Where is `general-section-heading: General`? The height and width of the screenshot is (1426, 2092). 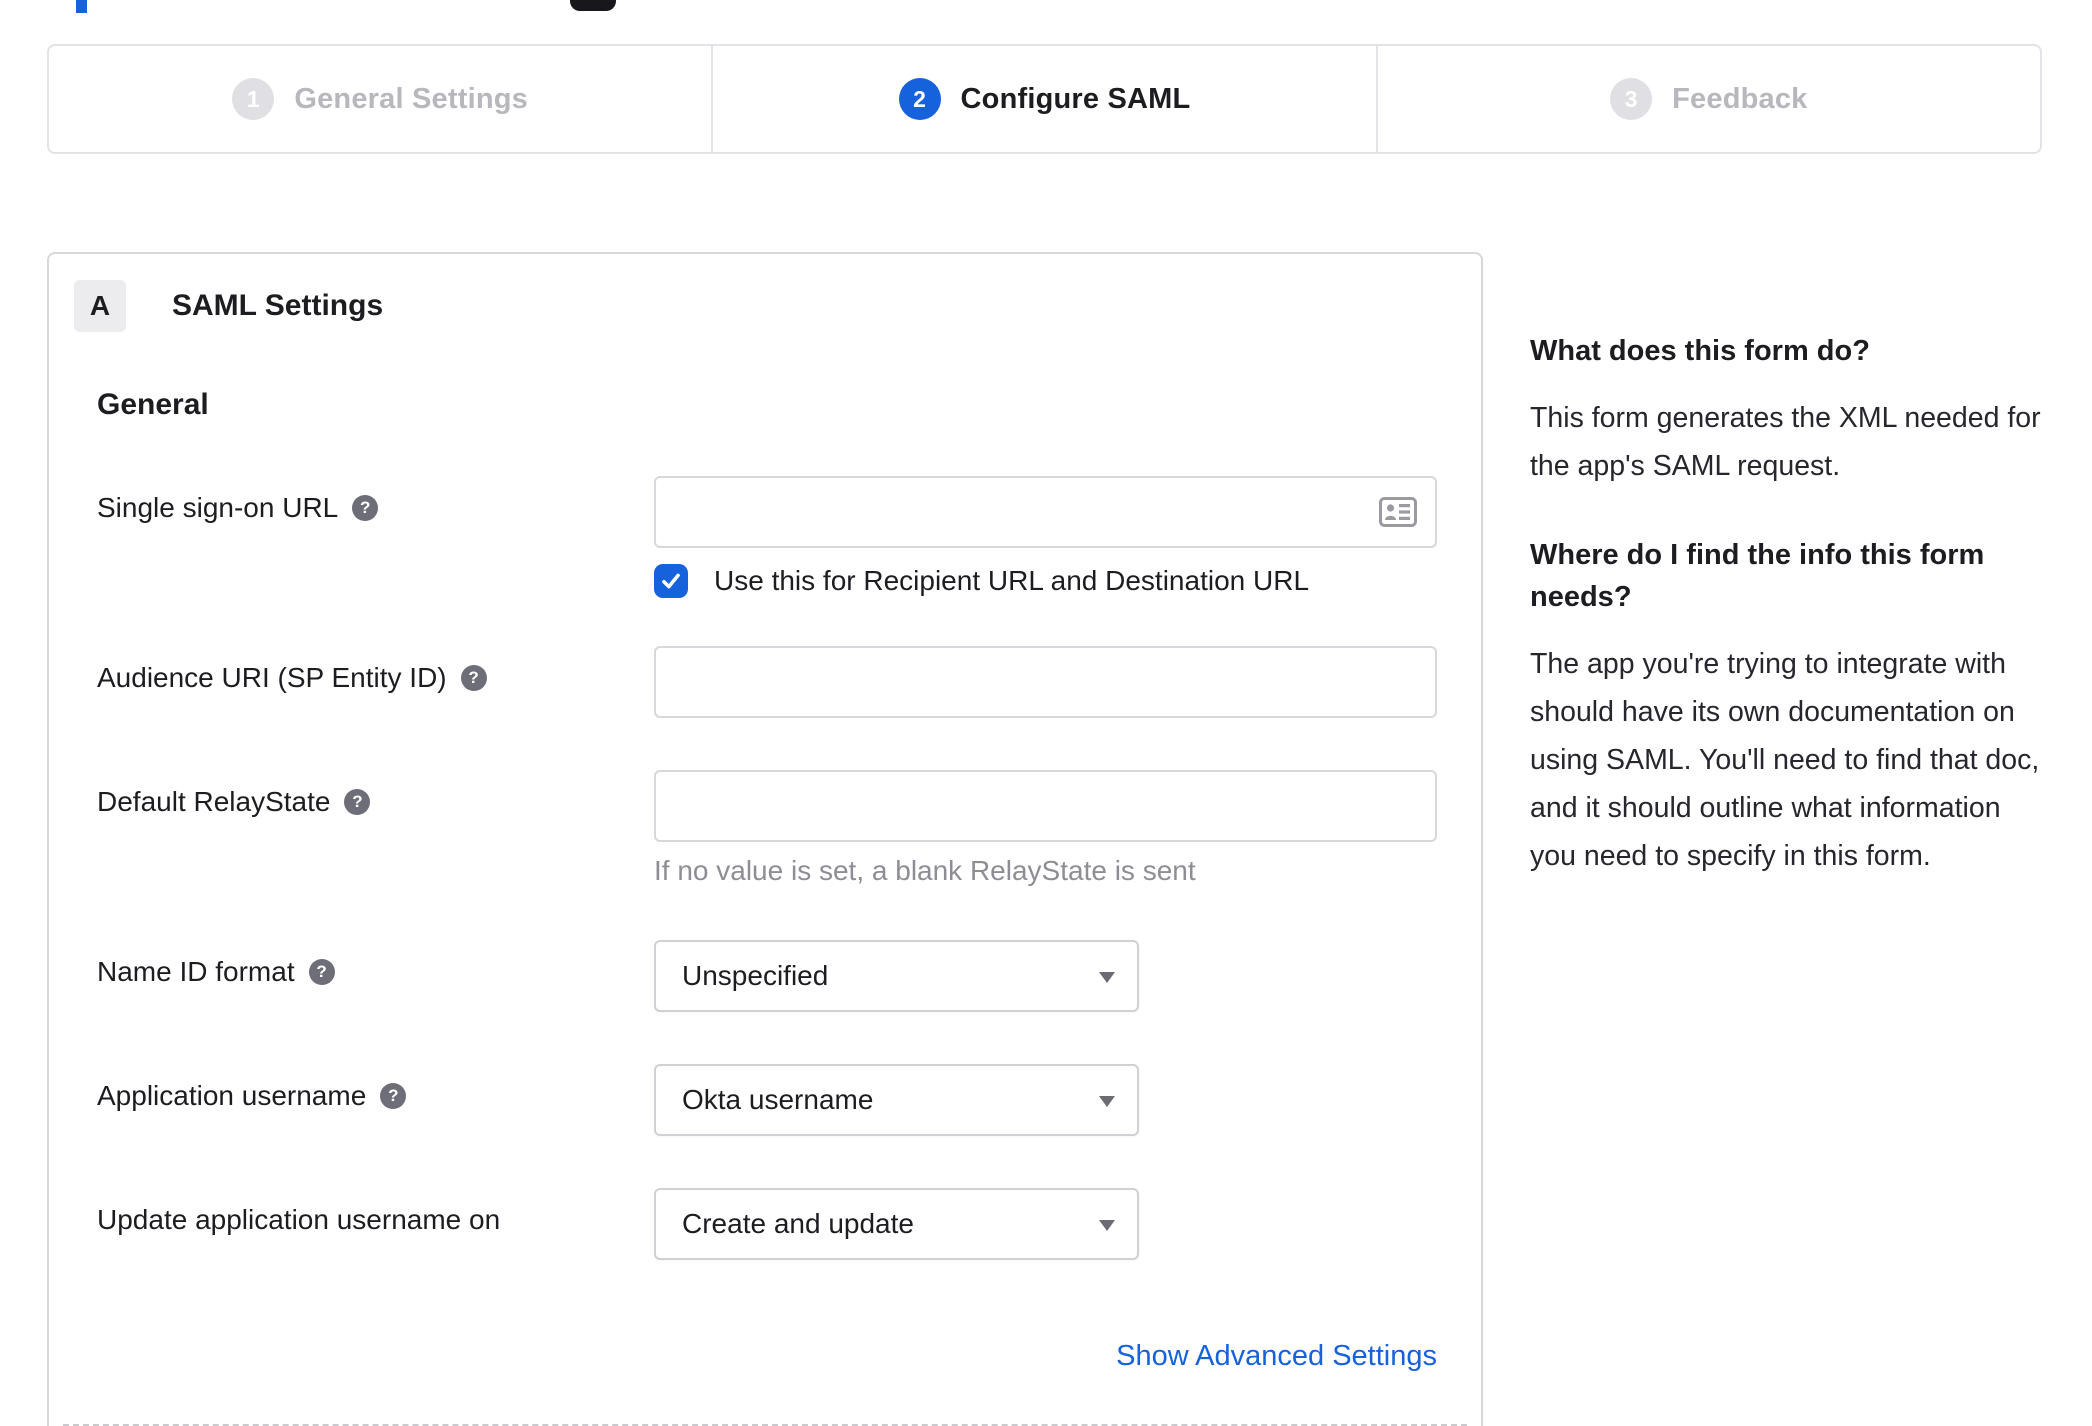
general-section-heading: General is located at coordinates (153, 404).